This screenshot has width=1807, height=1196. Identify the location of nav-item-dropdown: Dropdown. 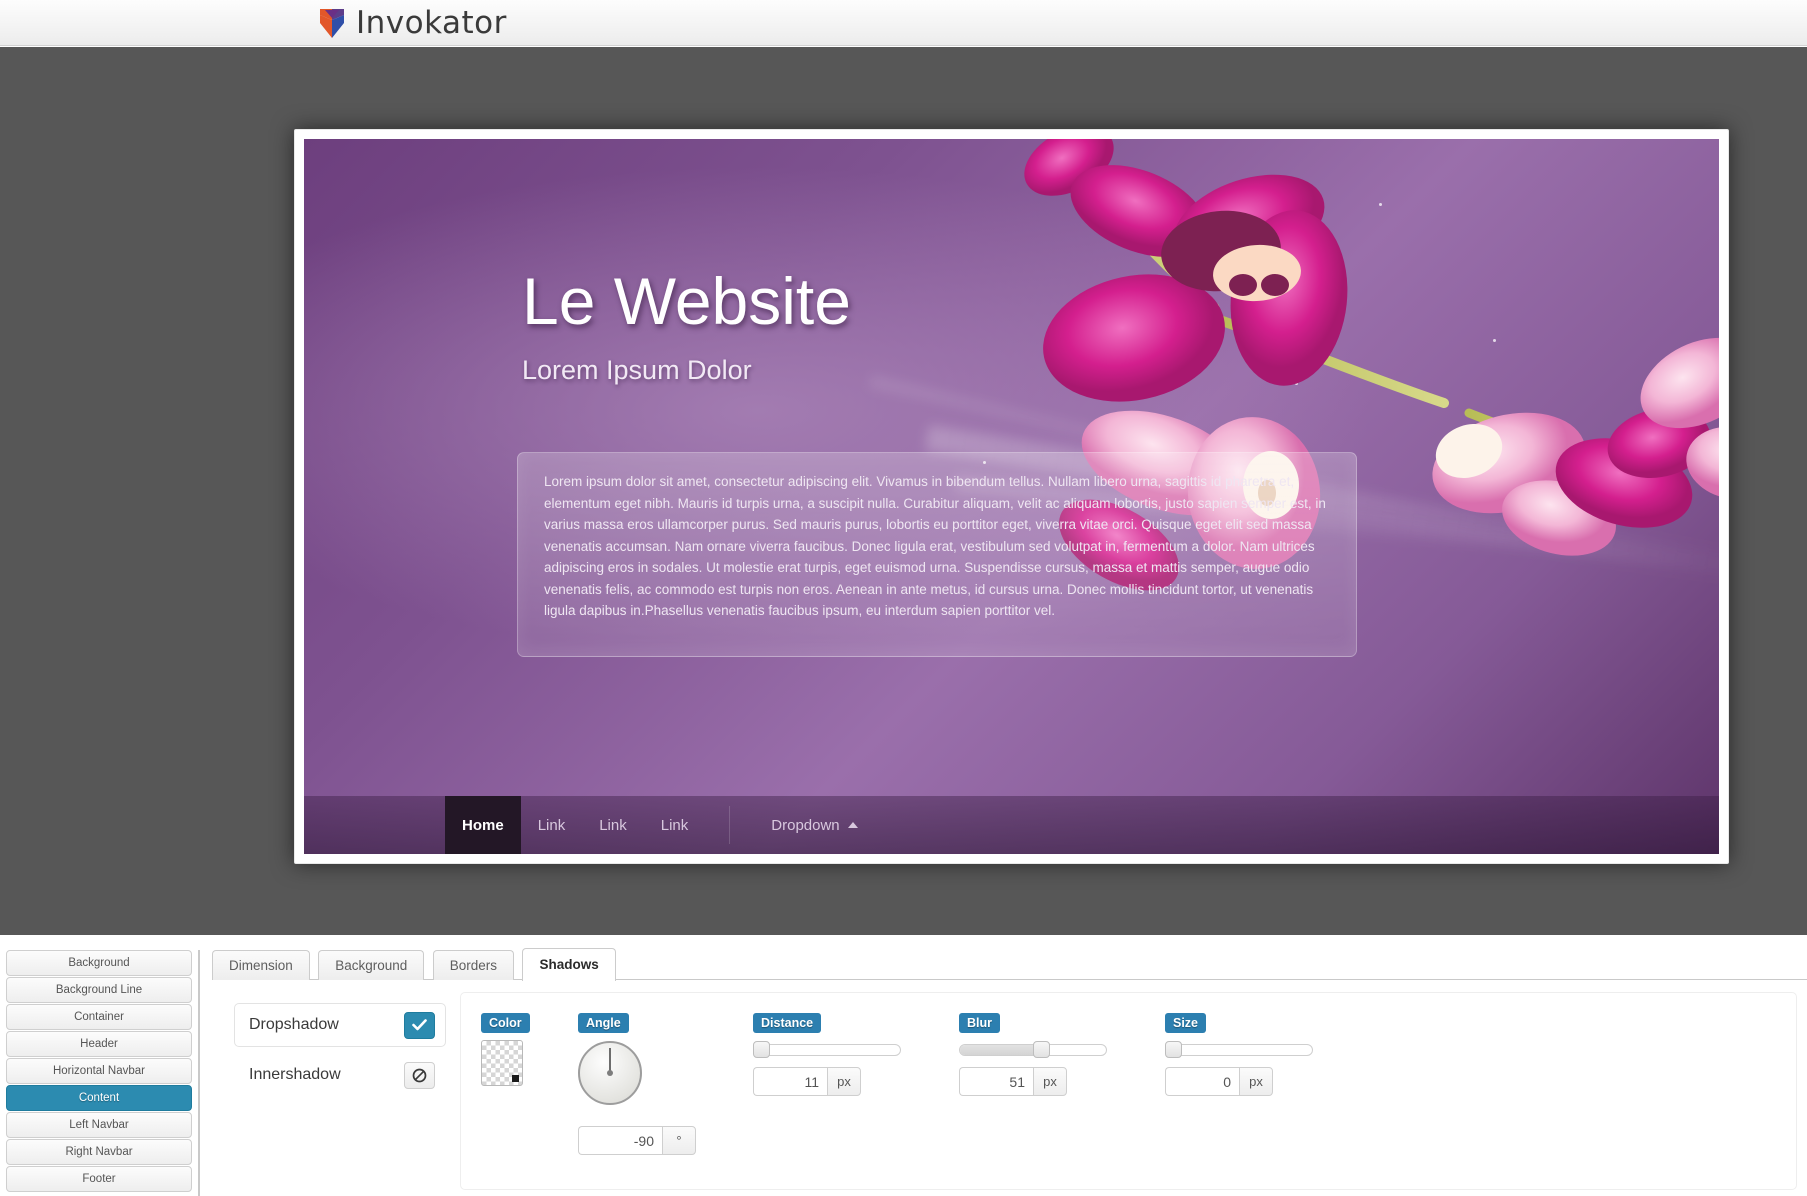
(814, 825).